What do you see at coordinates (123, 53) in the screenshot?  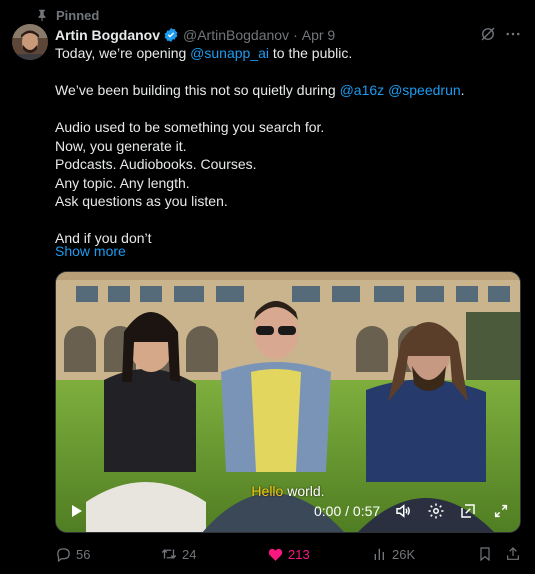 I see `text-span: Today, we’re opening` at bounding box center [123, 53].